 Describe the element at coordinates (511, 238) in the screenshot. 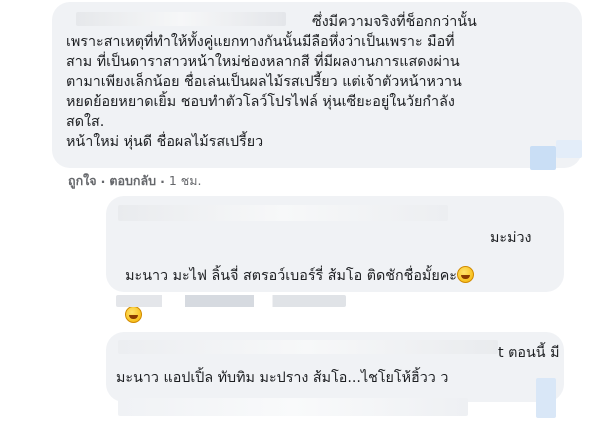

I see `comment-2-lead: มะม่วง` at that location.